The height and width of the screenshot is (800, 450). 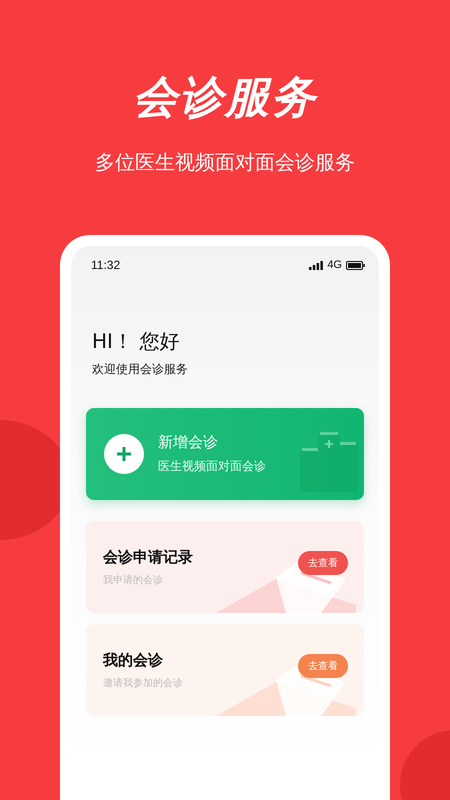 What do you see at coordinates (136, 341) in the screenshot?
I see `greeting-title: HI！ 您好` at bounding box center [136, 341].